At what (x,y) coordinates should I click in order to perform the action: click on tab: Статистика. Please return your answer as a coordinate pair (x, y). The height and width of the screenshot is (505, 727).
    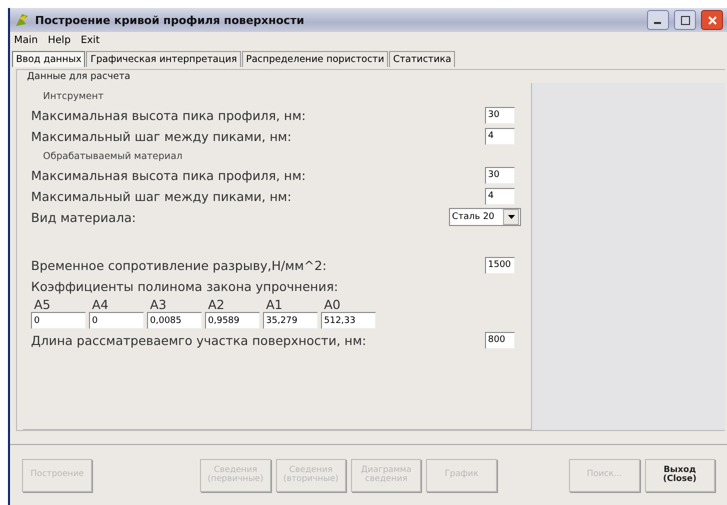
    Looking at the image, I should click on (422, 59).